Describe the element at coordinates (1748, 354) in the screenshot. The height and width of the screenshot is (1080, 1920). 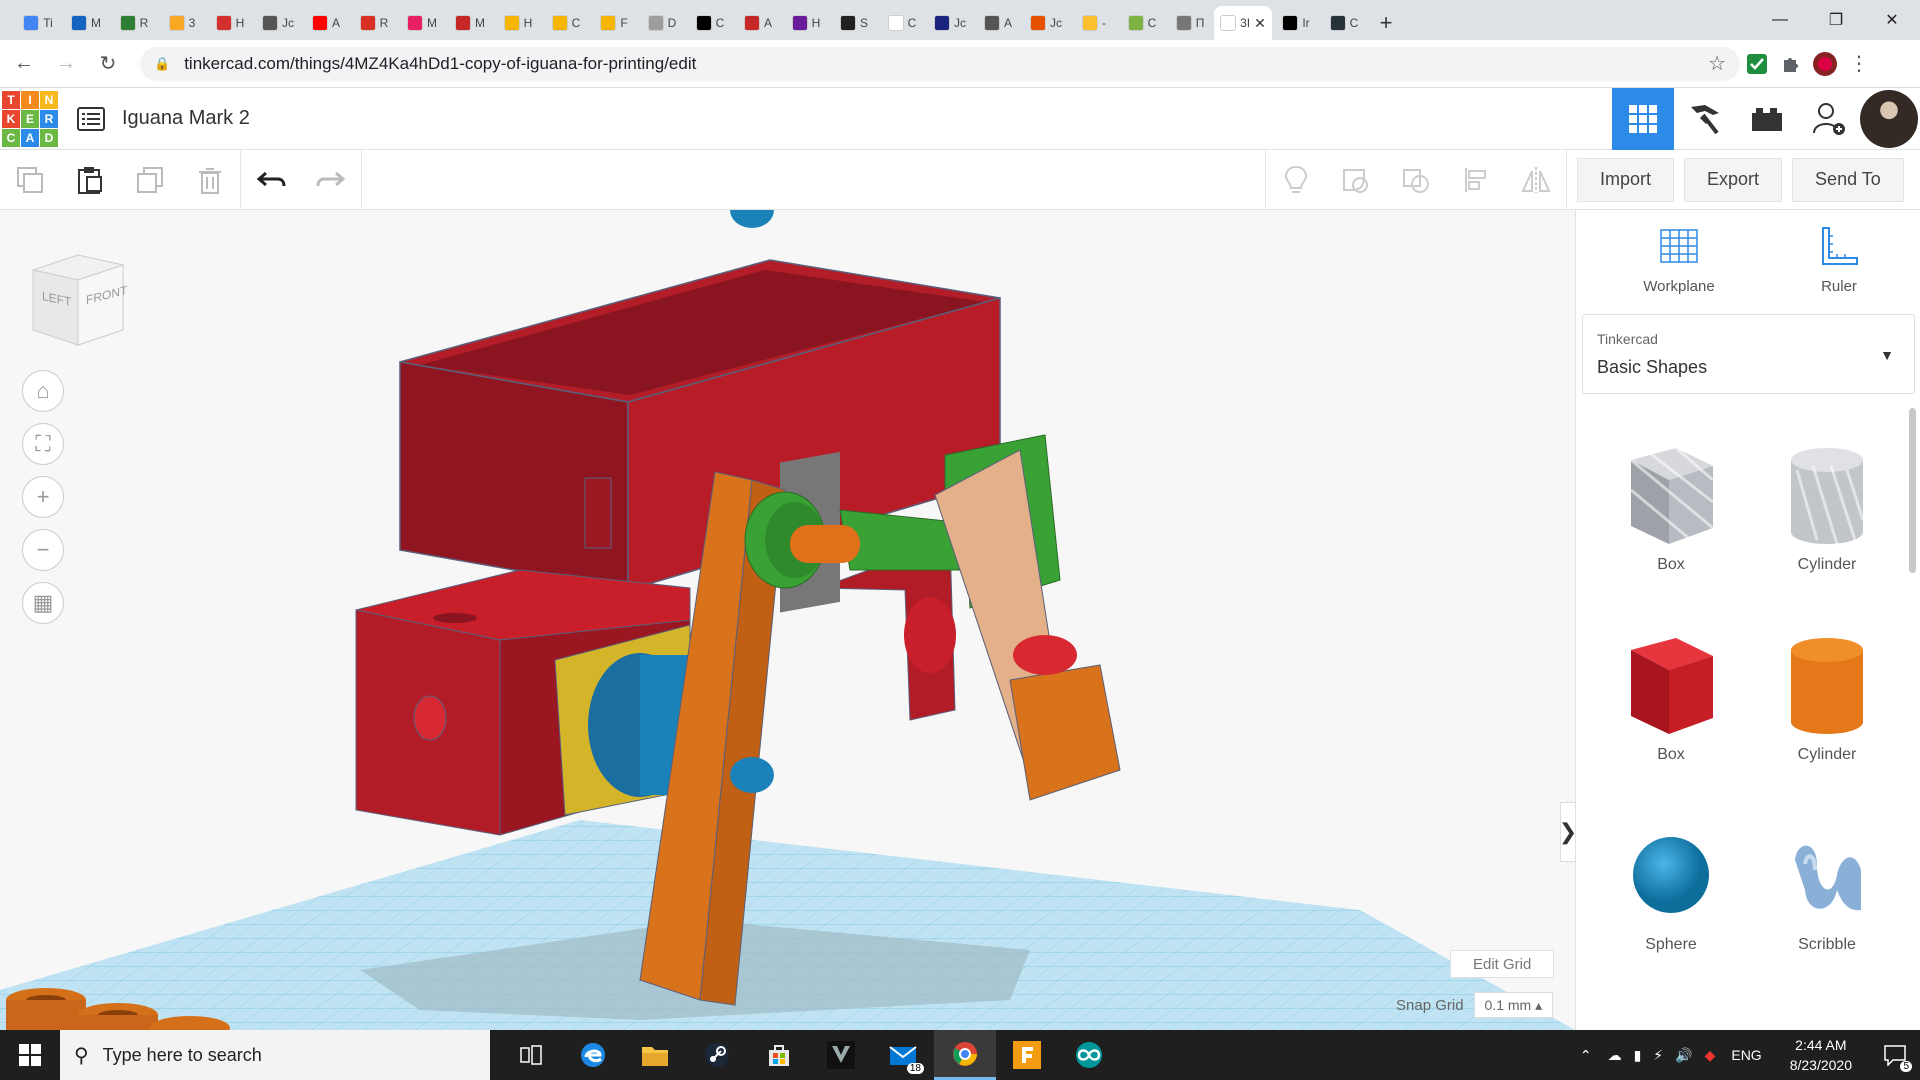
I see `shape-library-dropdown: Tinkercad Basic Shapes ▼` at that location.